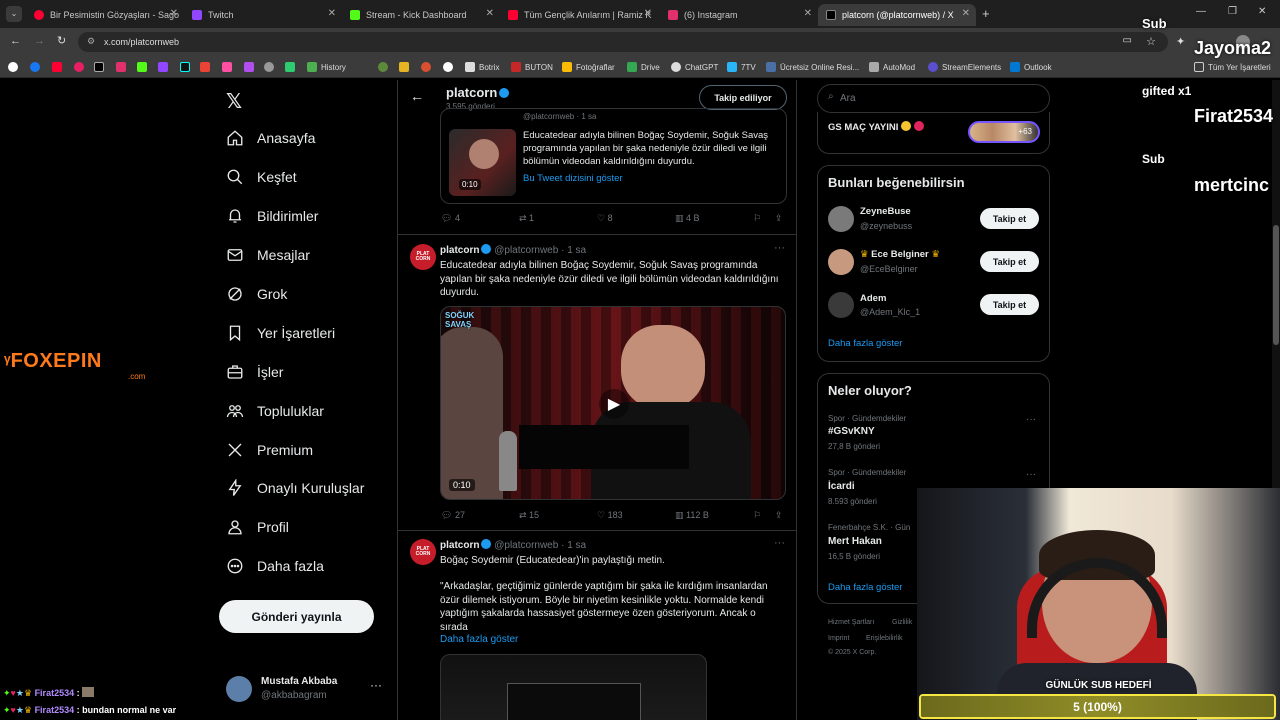 The width and height of the screenshot is (1280, 720). Describe the element at coordinates (884, 638) in the screenshot. I see `footer-accessibility: Erişilebilirlik` at that location.